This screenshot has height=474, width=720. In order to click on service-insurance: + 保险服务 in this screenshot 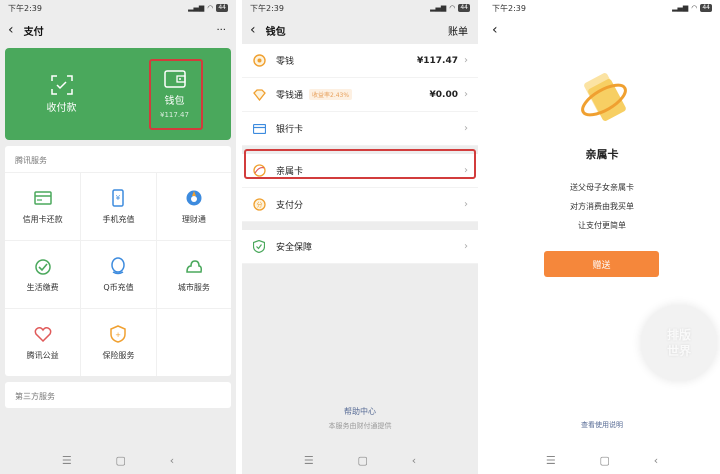, I will do `click(118, 342)`.